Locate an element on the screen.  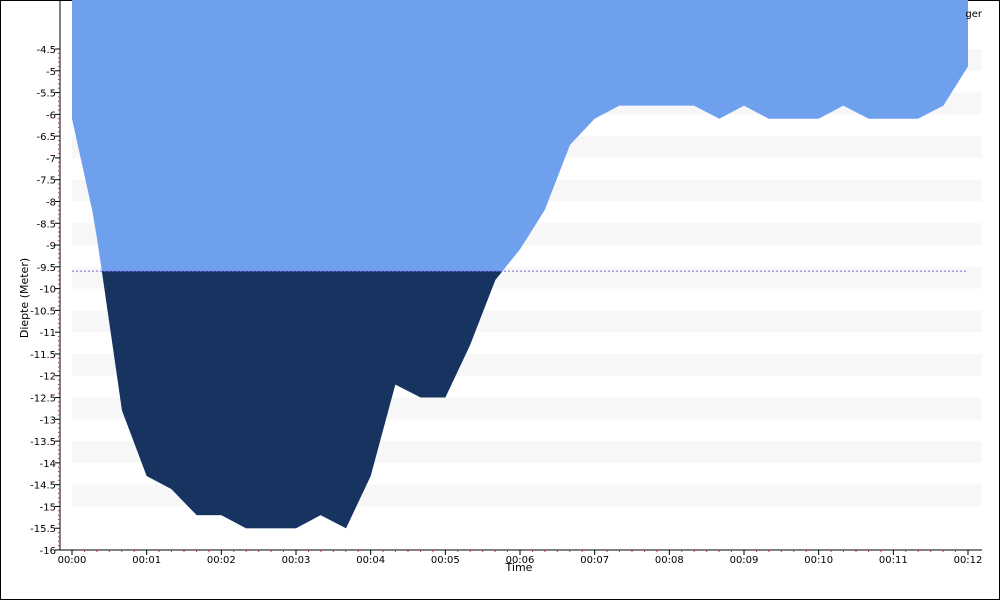
legend-label: ger is located at coordinates (973, 14).